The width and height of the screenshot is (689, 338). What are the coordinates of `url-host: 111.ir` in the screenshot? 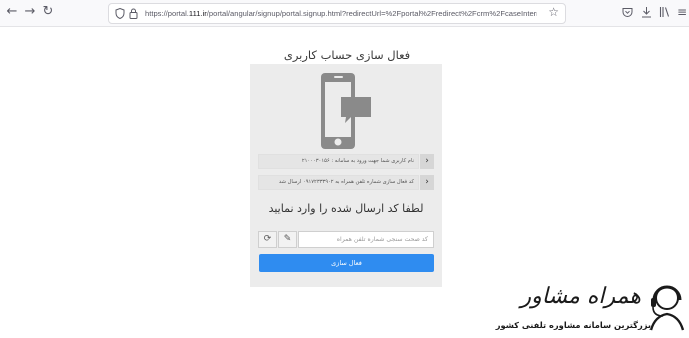 It's located at (197, 13).